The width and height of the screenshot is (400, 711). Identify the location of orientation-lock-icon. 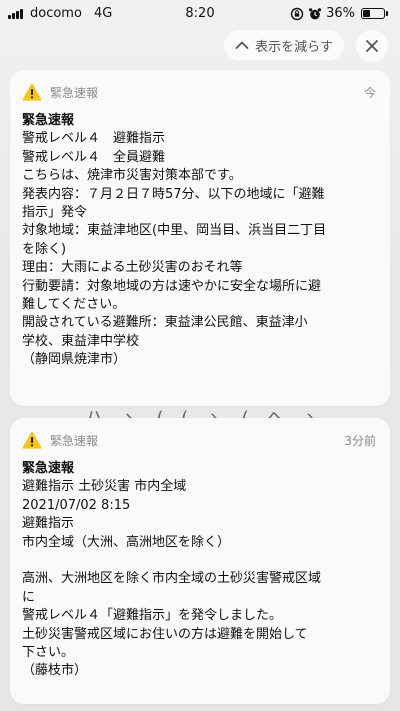
(297, 13).